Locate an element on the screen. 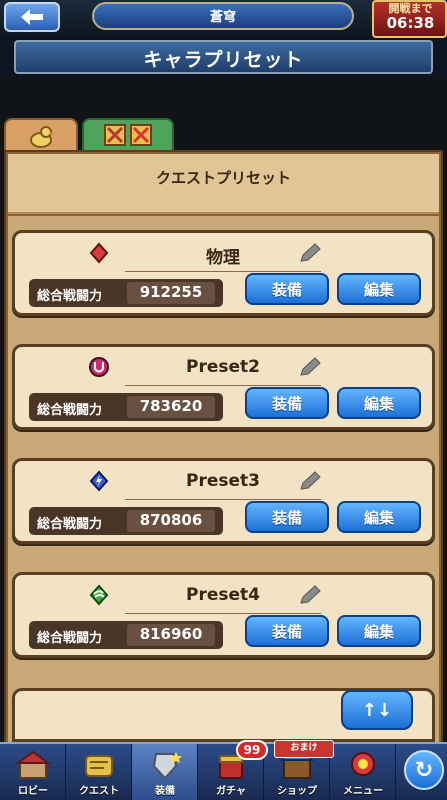  power-box: 総合戦闘力 783620 is located at coordinates (126, 407).